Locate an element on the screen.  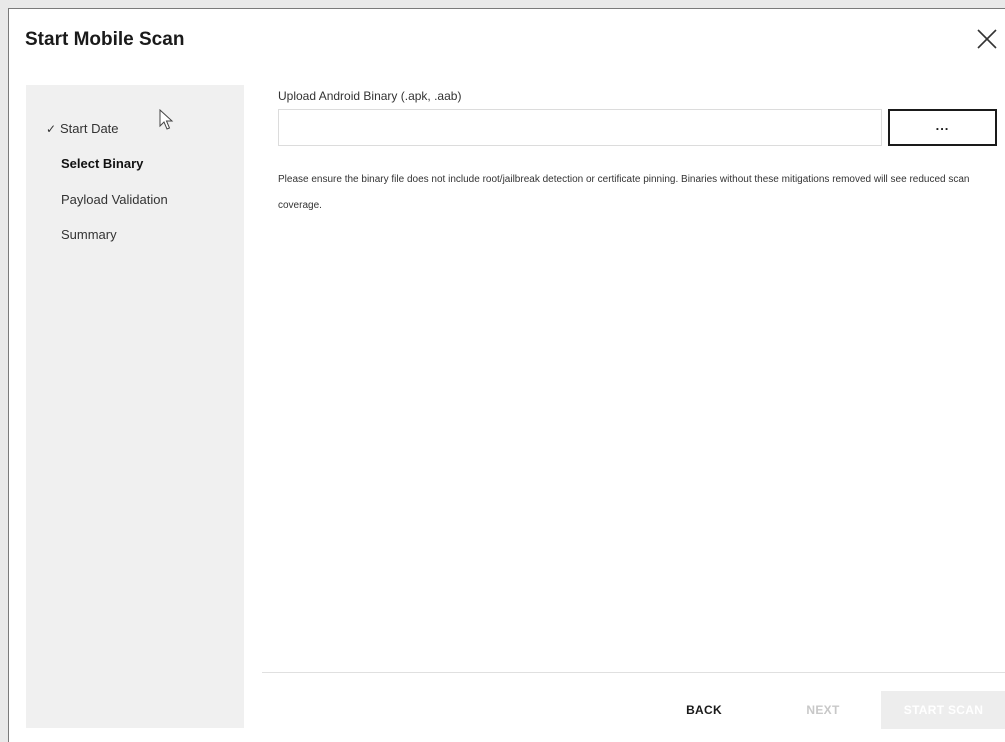
step-label: Select Binary is located at coordinates (102, 163).